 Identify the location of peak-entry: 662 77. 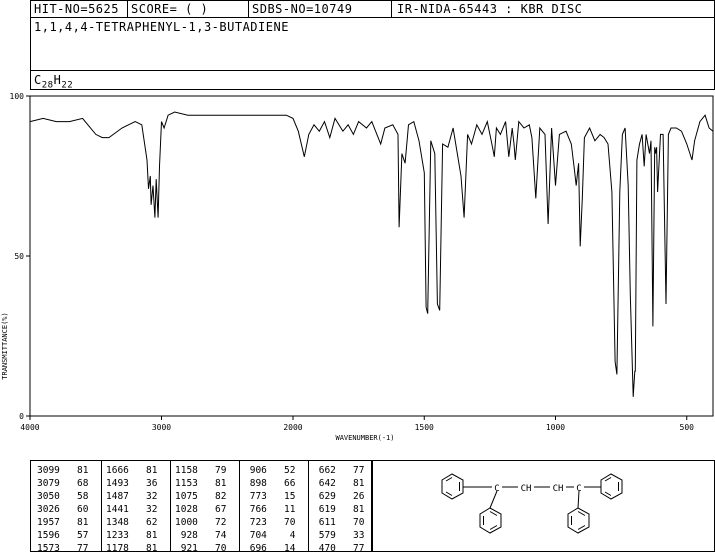
(339, 470).